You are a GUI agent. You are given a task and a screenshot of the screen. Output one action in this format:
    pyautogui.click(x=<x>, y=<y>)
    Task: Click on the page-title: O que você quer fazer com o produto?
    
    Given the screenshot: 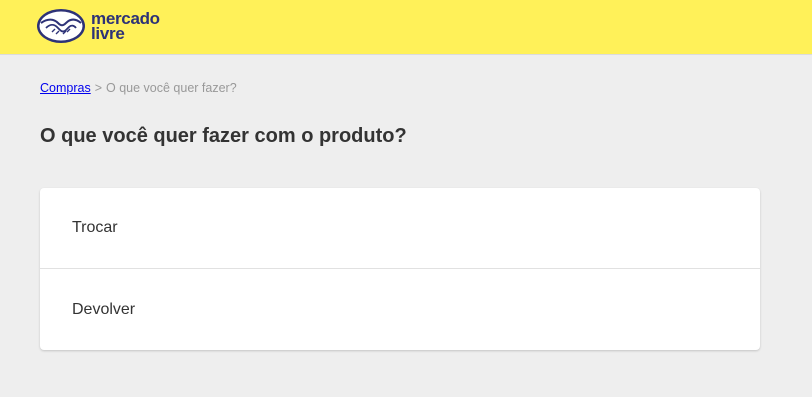 What is the action you would take?
    pyautogui.click(x=223, y=136)
    